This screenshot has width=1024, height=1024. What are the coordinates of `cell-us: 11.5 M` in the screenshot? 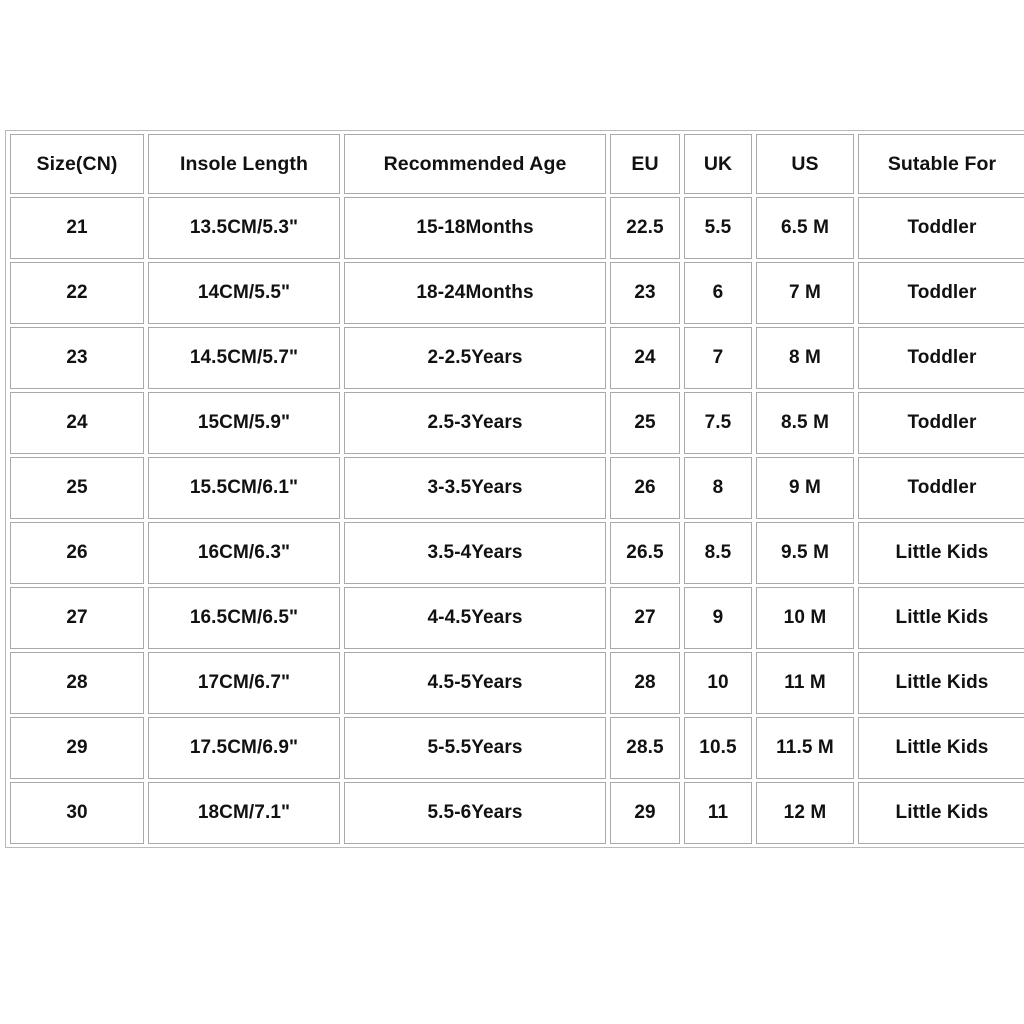 It's located at (805, 748).